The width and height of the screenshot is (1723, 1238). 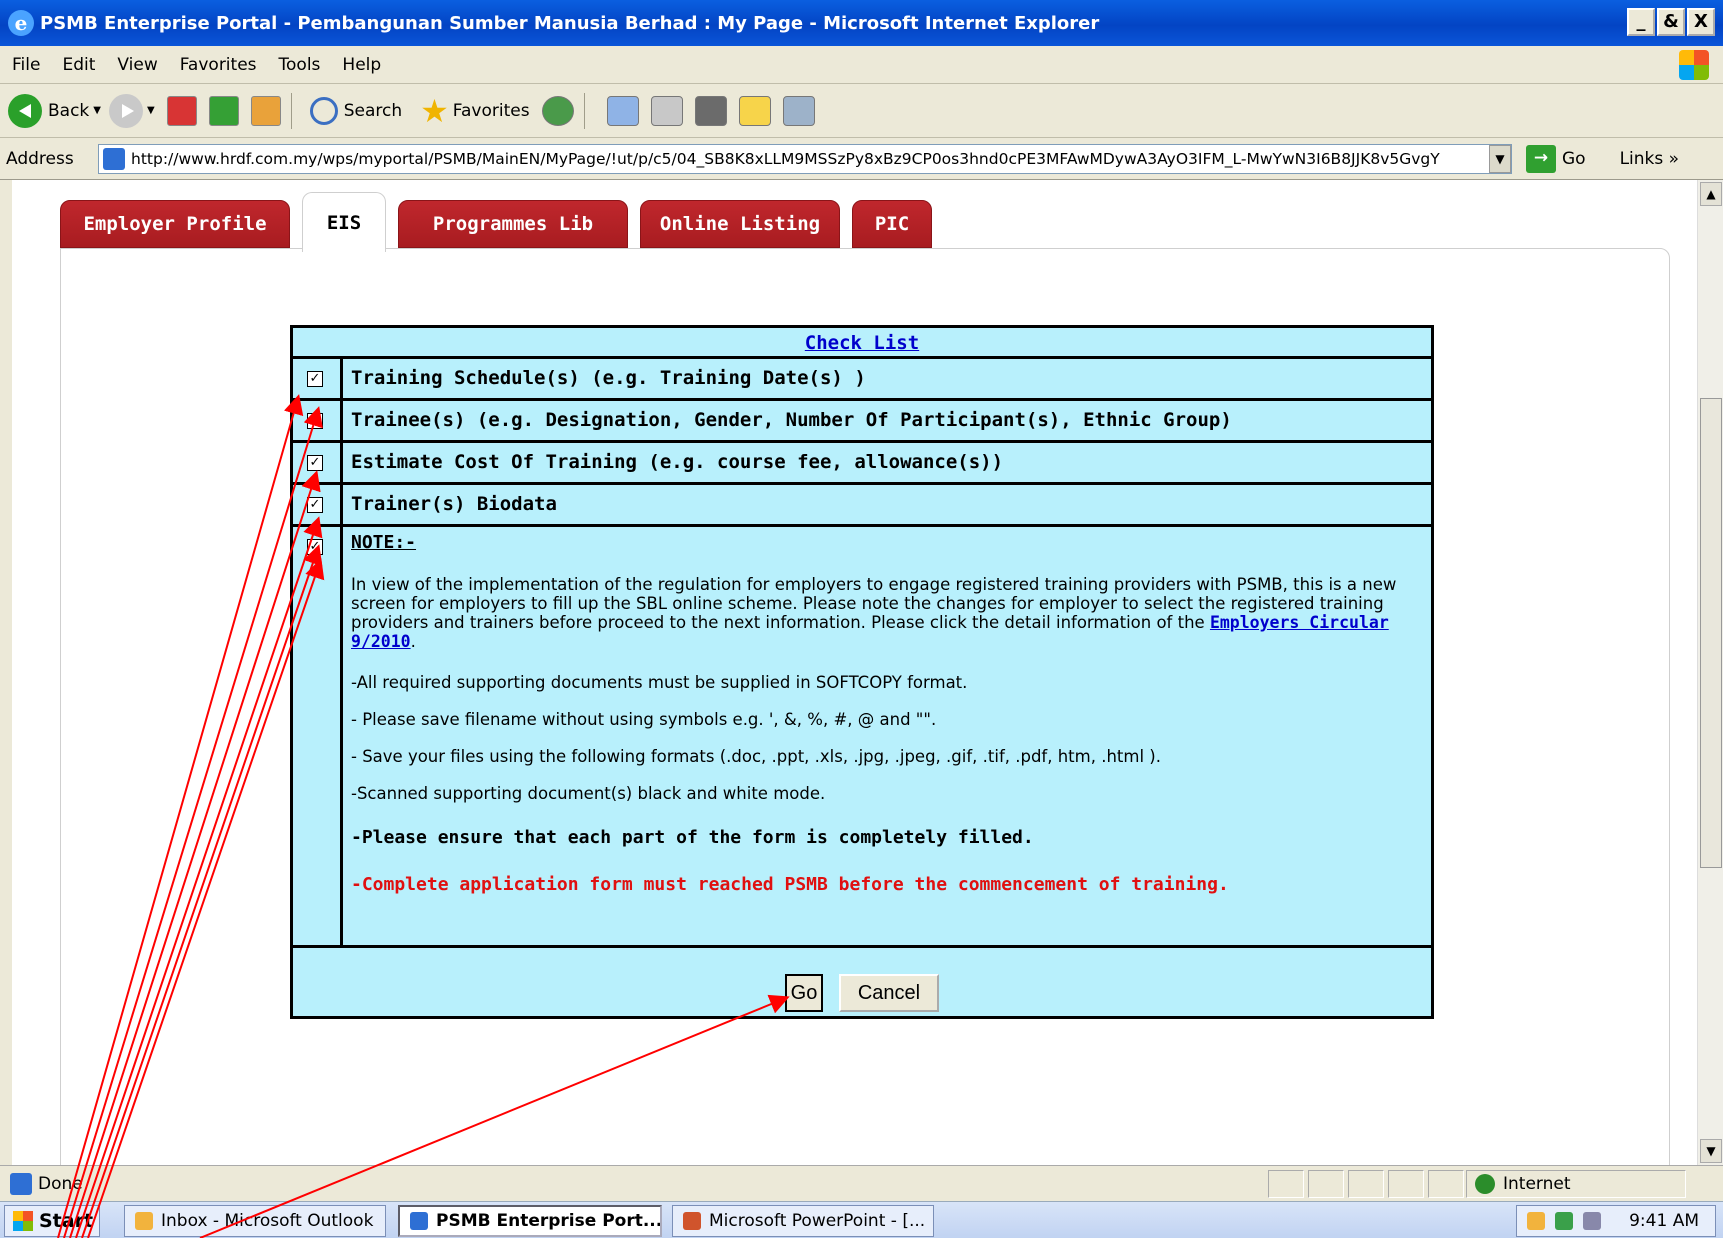 I want to click on vertical-scrollbar: ▲ ▼, so click(x=1710, y=672).